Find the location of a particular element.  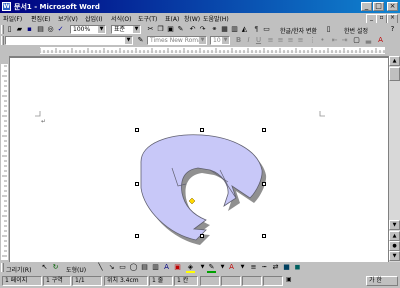

decrease-indent-icon: ⇤ is located at coordinates (334, 40).